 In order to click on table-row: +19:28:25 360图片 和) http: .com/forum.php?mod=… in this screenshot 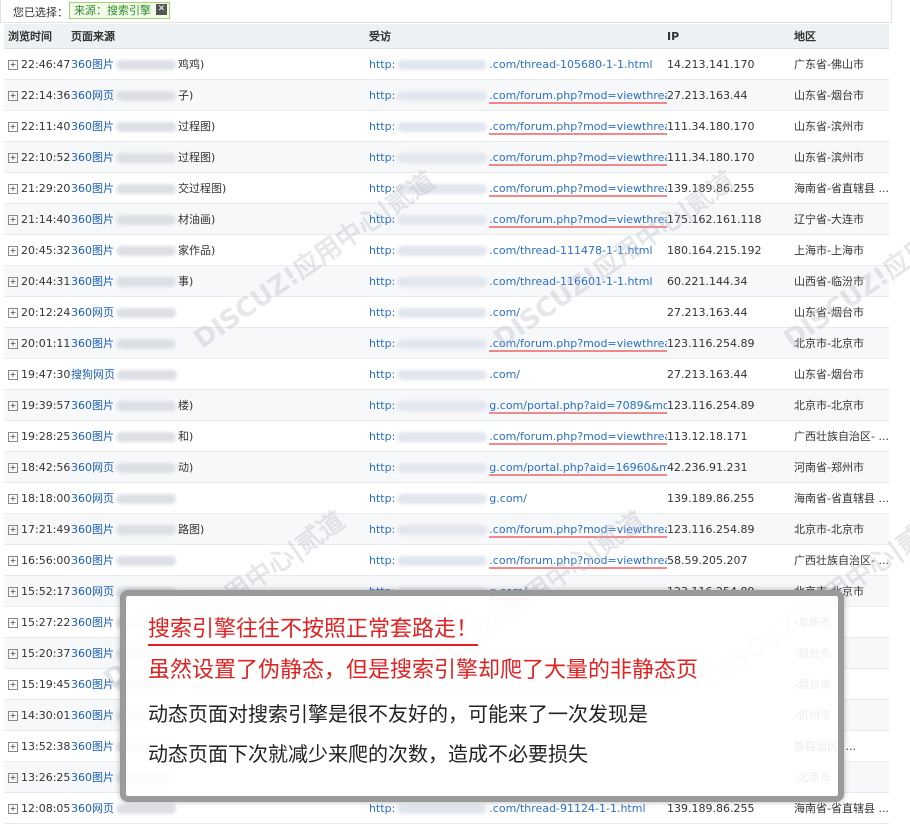, I will do `click(446, 436)`.